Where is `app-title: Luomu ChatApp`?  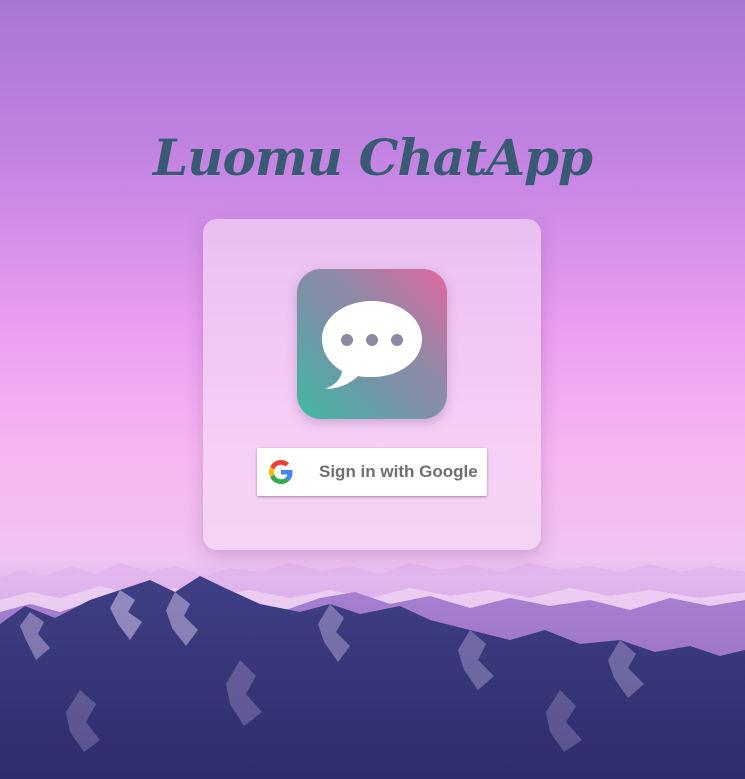
app-title: Luomu ChatApp is located at coordinates (373, 157).